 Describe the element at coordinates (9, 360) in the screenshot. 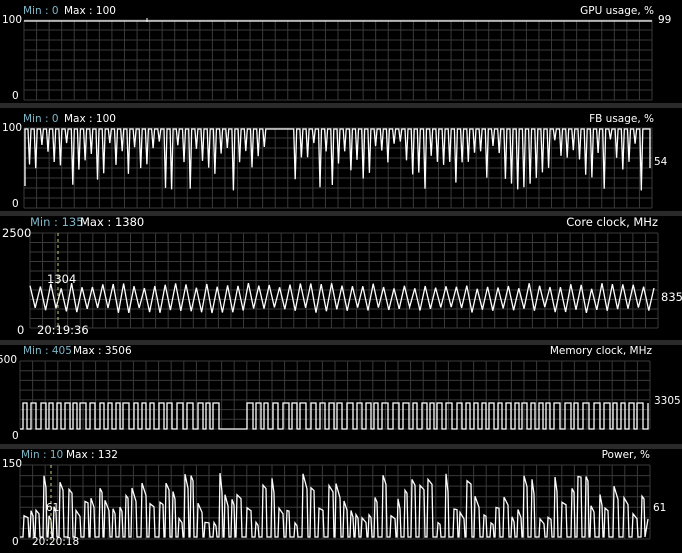

I see `memory-clock-ymax: 500` at that location.